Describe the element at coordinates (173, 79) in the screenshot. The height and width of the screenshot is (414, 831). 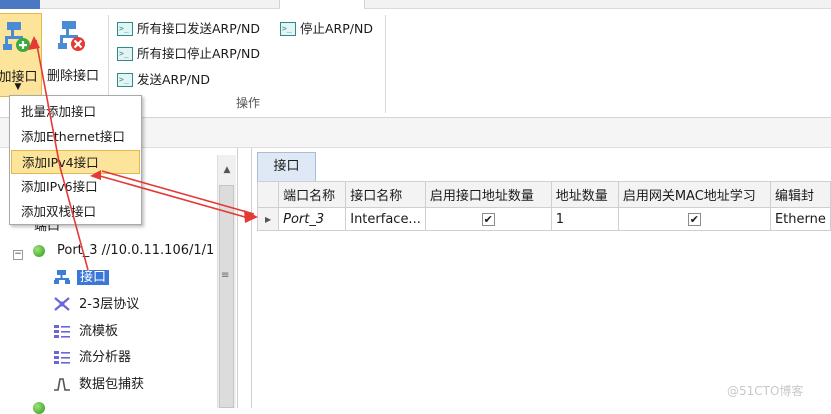
I see `send-arp-label: 发送ARP/ND` at that location.